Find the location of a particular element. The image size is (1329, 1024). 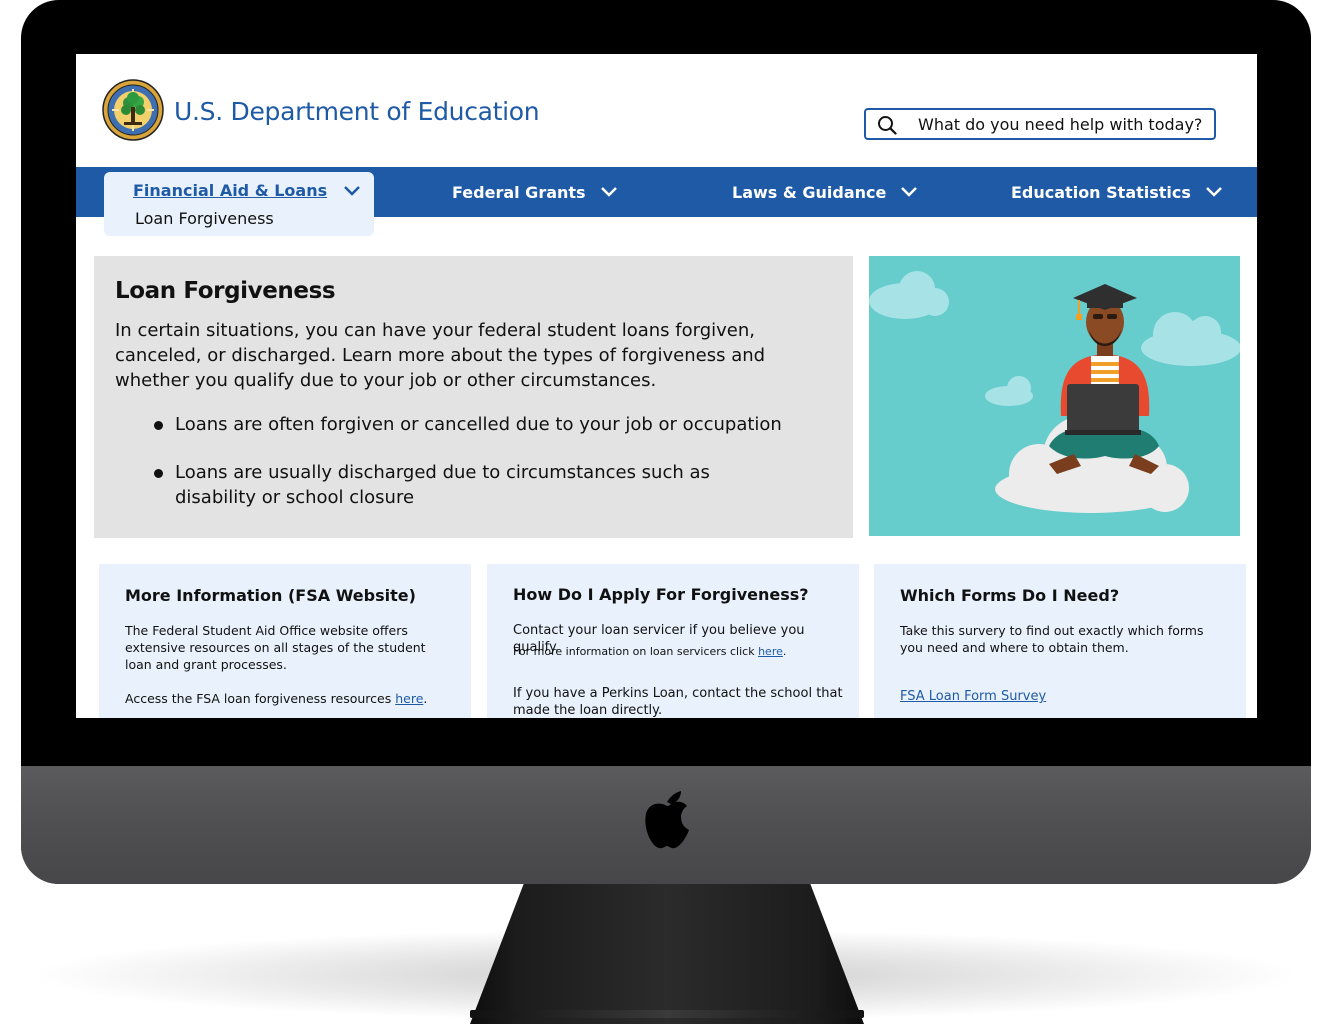

graduate-laptop-illustration is located at coordinates (1054, 396).